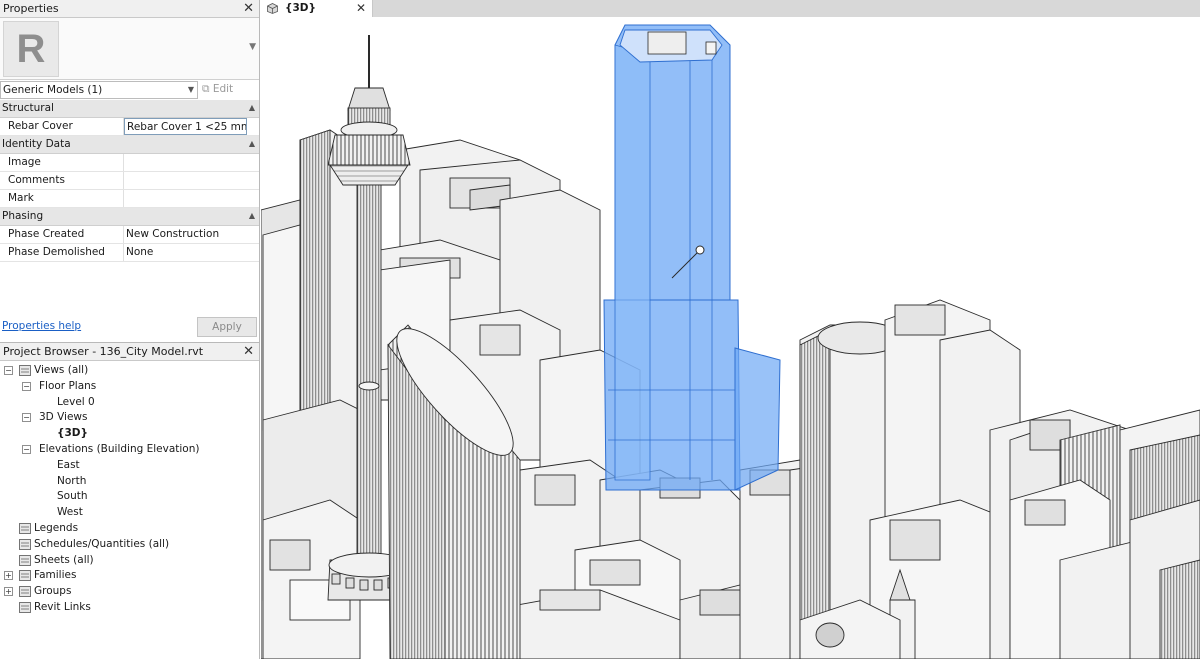  I want to click on tree-item: East, so click(129, 466).